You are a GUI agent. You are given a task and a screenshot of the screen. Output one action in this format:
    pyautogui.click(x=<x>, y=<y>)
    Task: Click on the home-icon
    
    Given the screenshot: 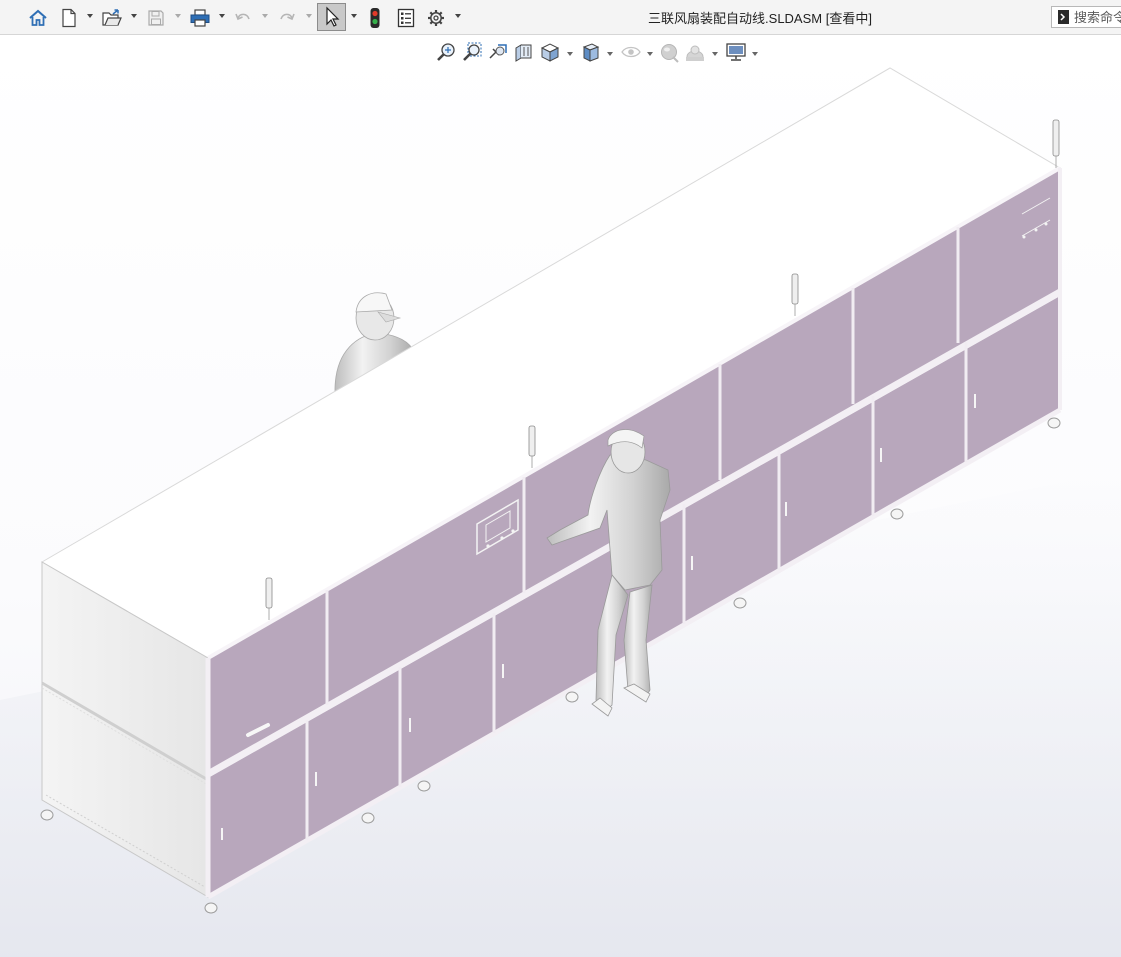 What is the action you would take?
    pyautogui.click(x=38, y=17)
    